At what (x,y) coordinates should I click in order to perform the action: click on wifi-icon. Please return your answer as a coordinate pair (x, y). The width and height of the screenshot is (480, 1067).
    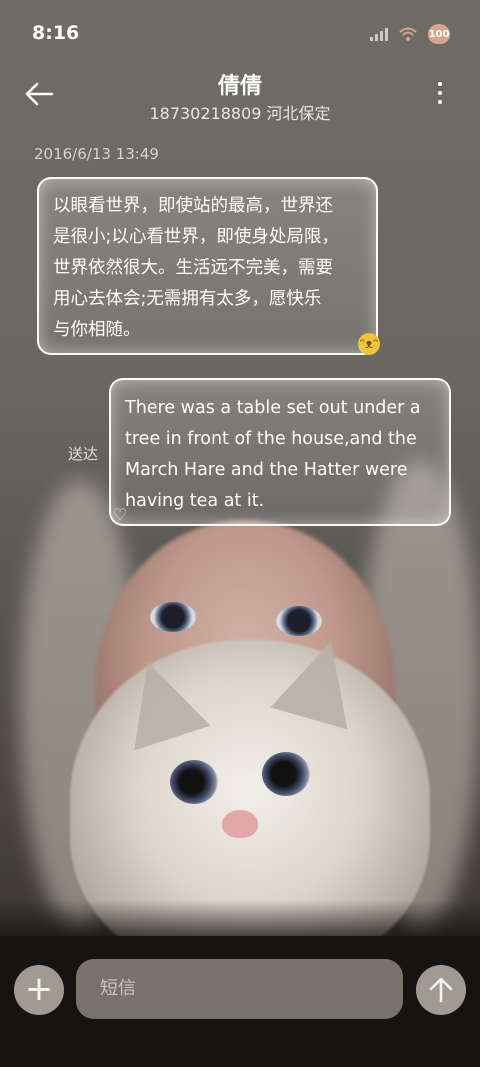
    Looking at the image, I should click on (408, 34).